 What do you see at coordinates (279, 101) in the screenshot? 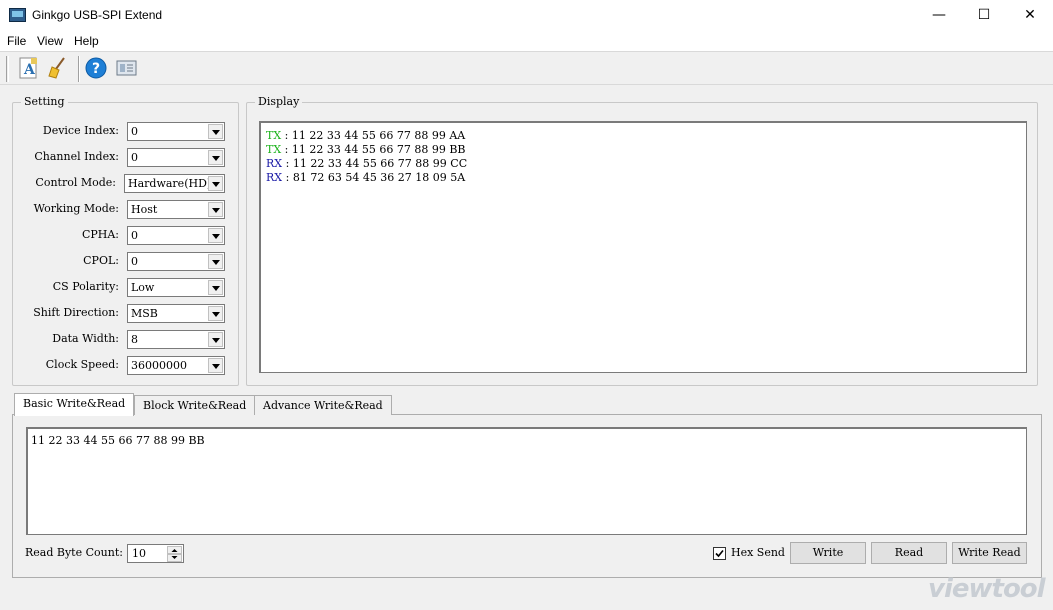
I see `display-group-title: Display` at bounding box center [279, 101].